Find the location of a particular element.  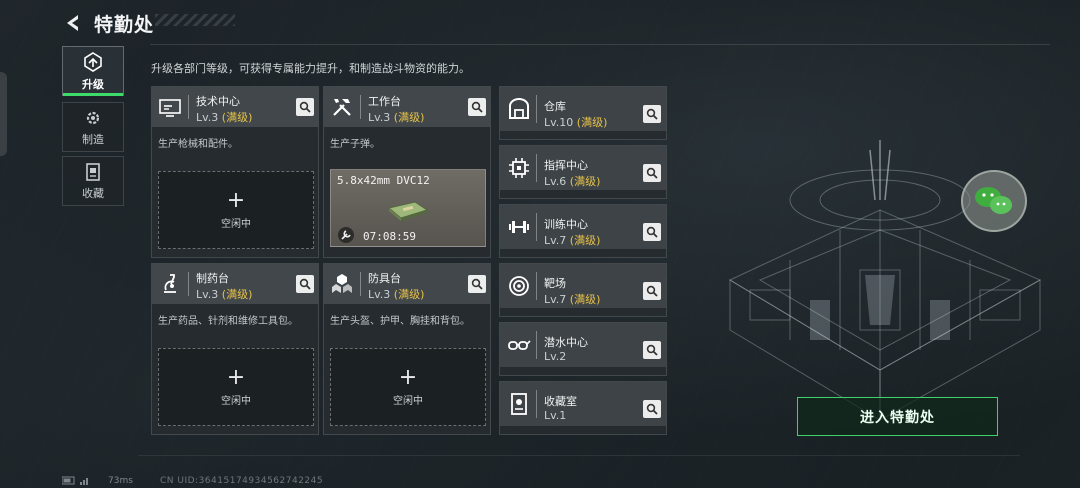

facility-card-pharmacy: 制药台 Lv.3 (满级) 生产药品、针剂和维修工具包。 + 空闲中 is located at coordinates (235, 349).